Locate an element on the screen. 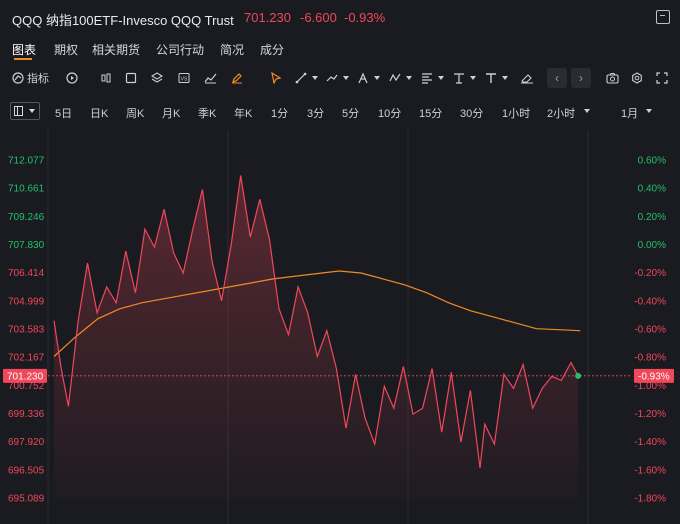 The image size is (680, 524). layers-button is located at coordinates (157, 78).